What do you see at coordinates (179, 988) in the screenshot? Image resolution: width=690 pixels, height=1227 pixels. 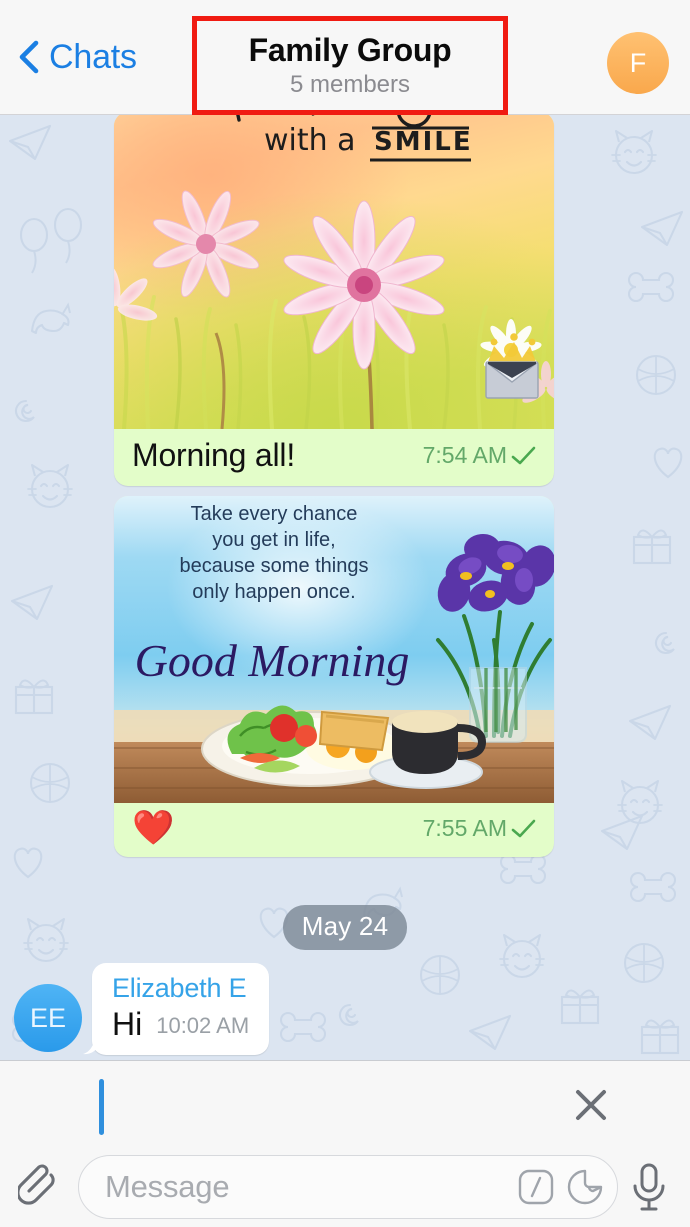 I see `message-sender-name: Elizabeth E` at bounding box center [179, 988].